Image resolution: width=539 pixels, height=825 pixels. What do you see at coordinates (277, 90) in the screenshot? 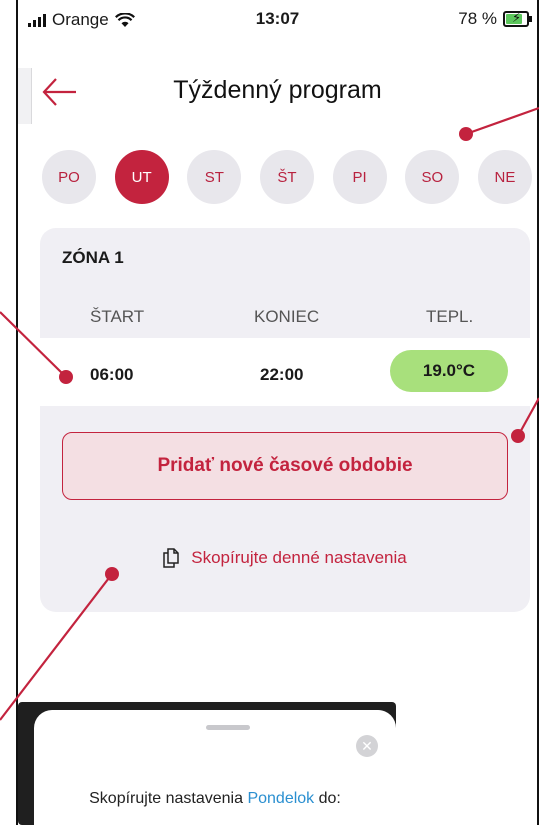
I see `page-title: Týždenný program` at bounding box center [277, 90].